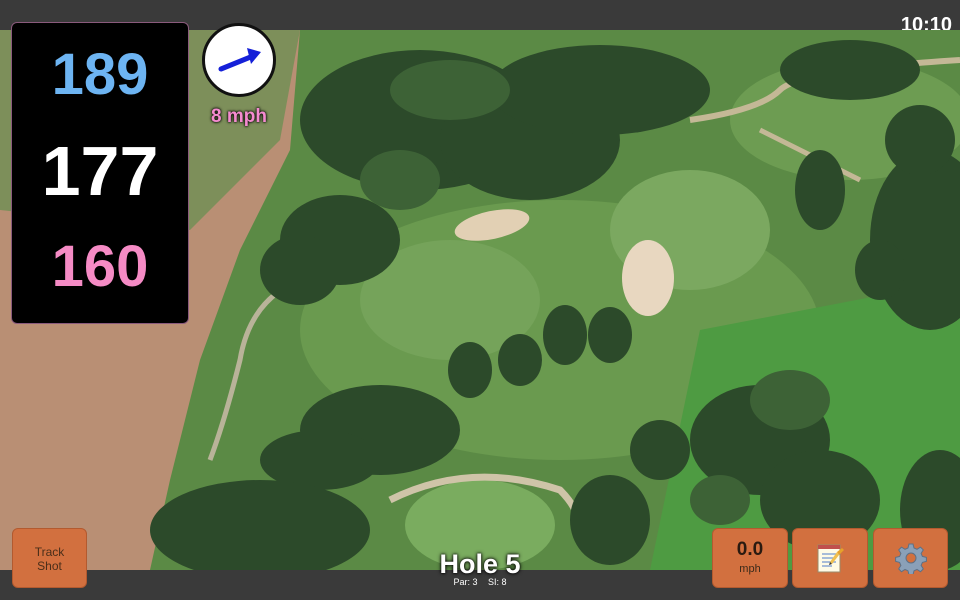 The width and height of the screenshot is (960, 600). I want to click on middle-distance: 177, so click(100, 171).